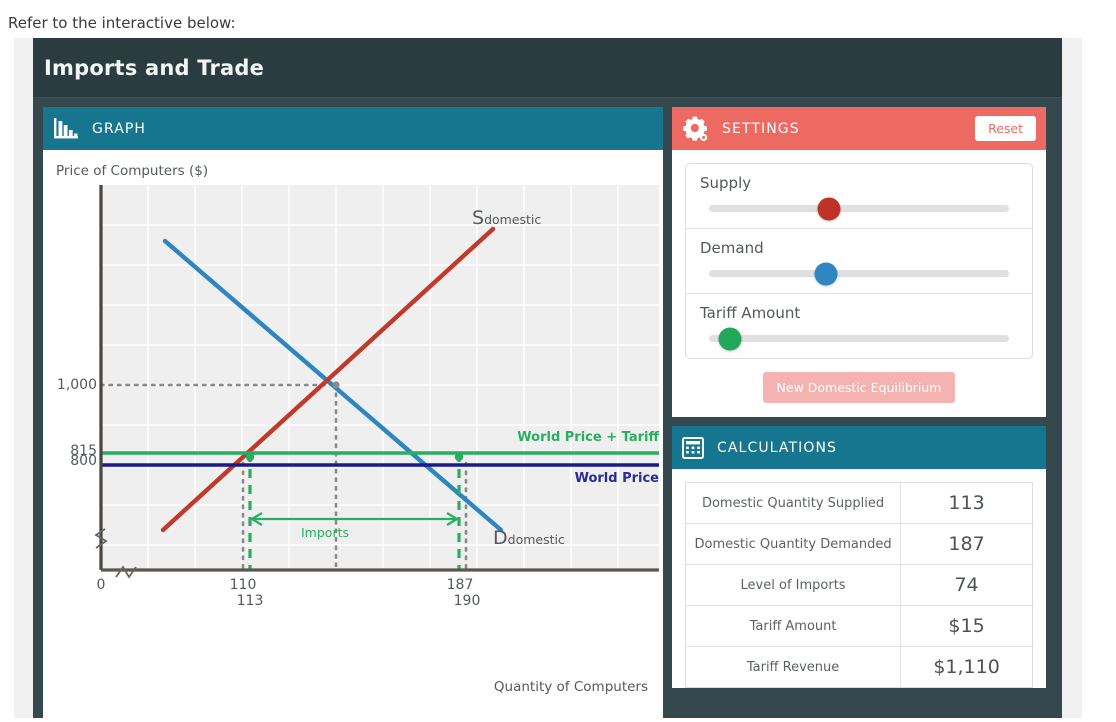 This screenshot has width=1116, height=722. What do you see at coordinates (966, 626) in the screenshot?
I see `calc-value-tariff-amount: $15` at bounding box center [966, 626].